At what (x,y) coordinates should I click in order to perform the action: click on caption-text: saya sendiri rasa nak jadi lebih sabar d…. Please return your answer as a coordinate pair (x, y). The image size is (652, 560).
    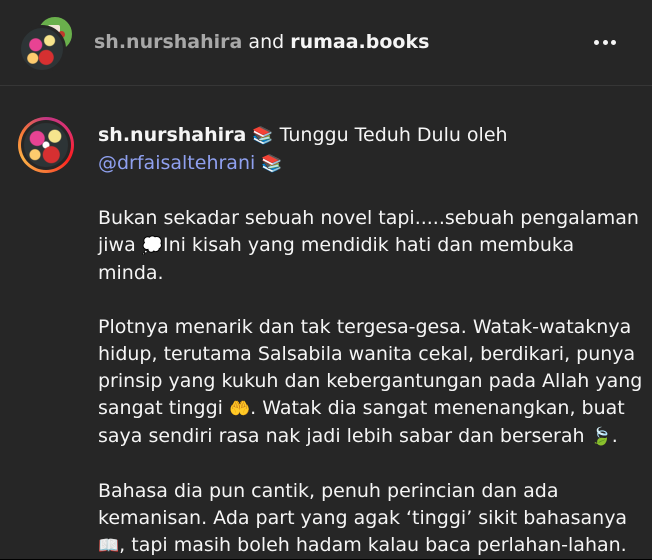
    Looking at the image, I should click on (341, 436).